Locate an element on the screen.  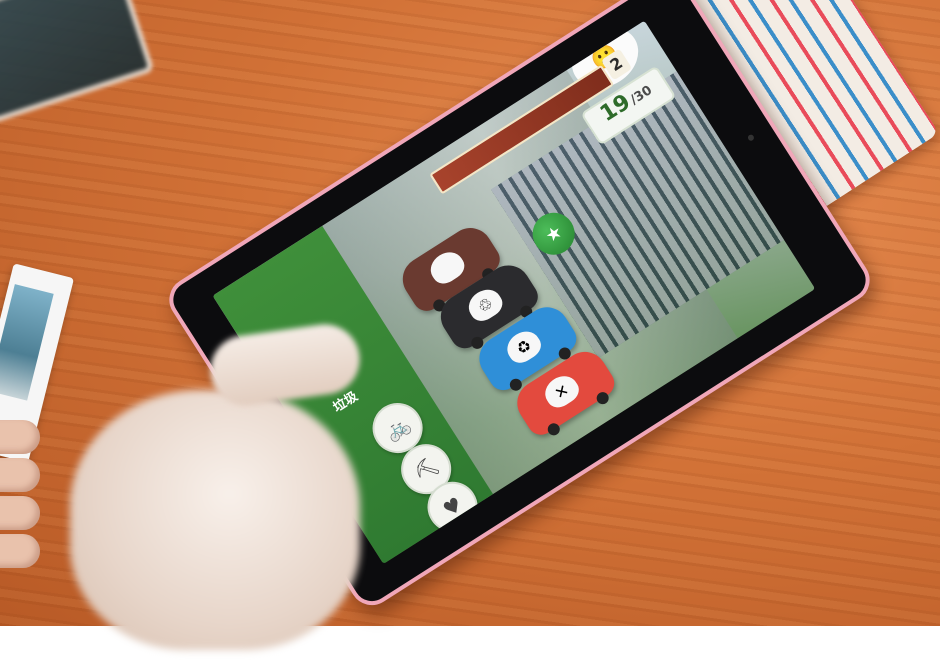
bin-face: ♻ is located at coordinates (523, 346).